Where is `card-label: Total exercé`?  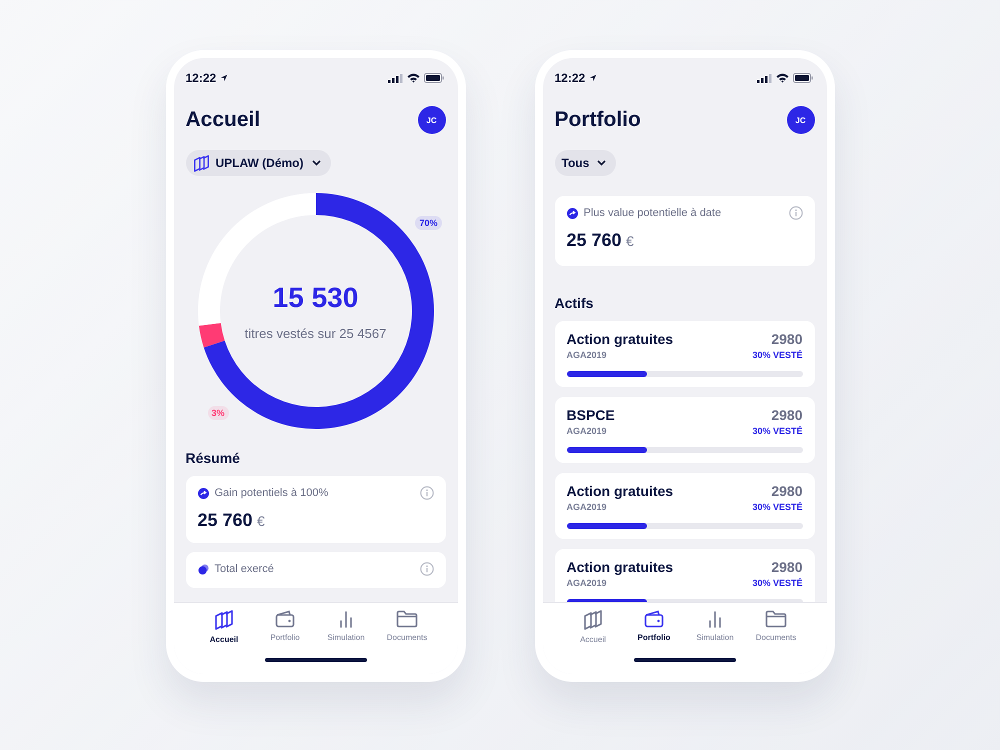
card-label: Total exercé is located at coordinates (244, 569).